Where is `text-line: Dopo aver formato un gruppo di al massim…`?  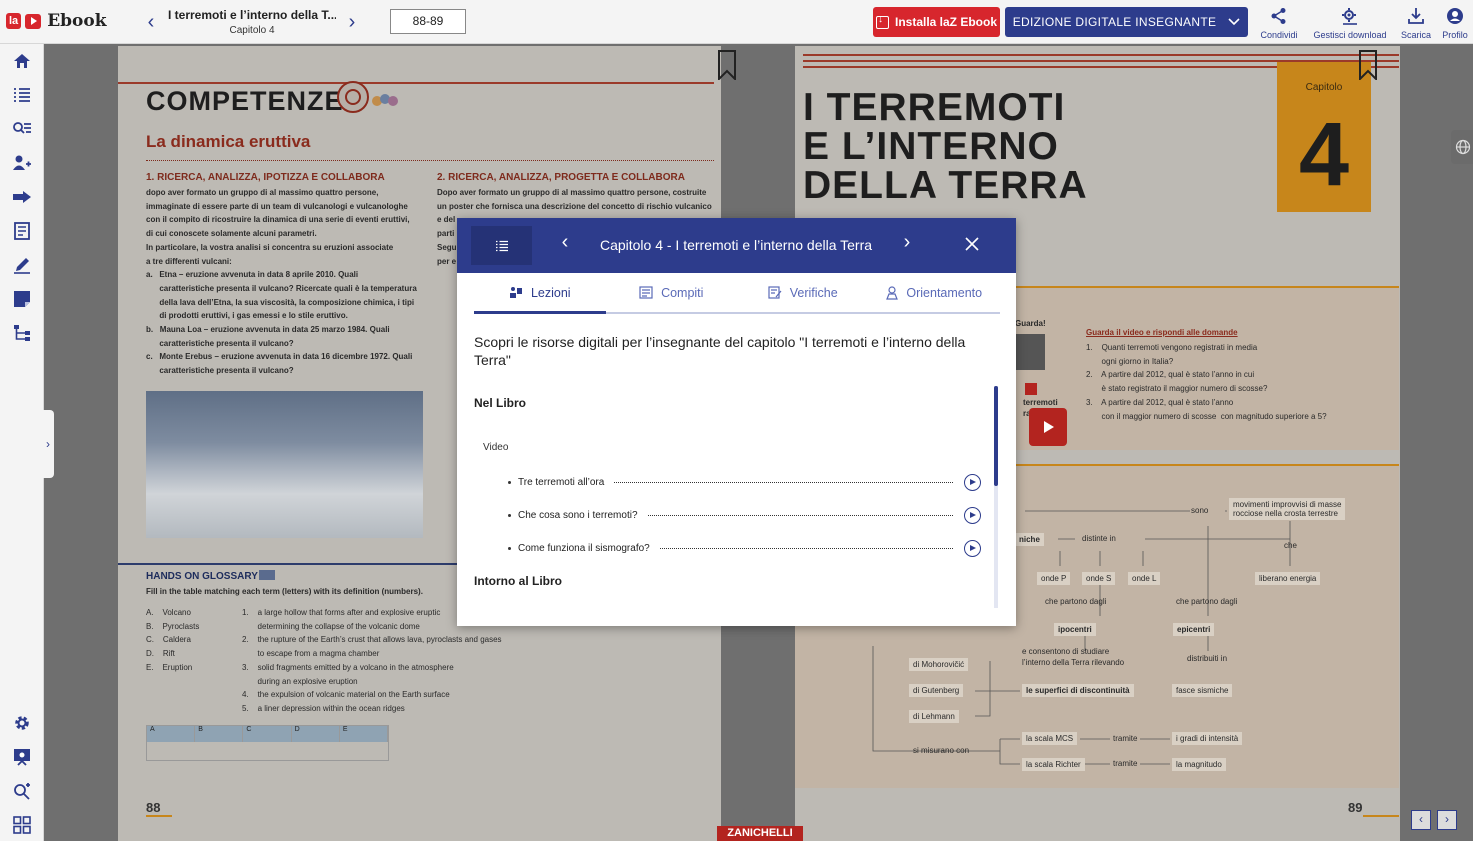
text-line: Dopo aver formato un gruppo di al massim… is located at coordinates (572, 192).